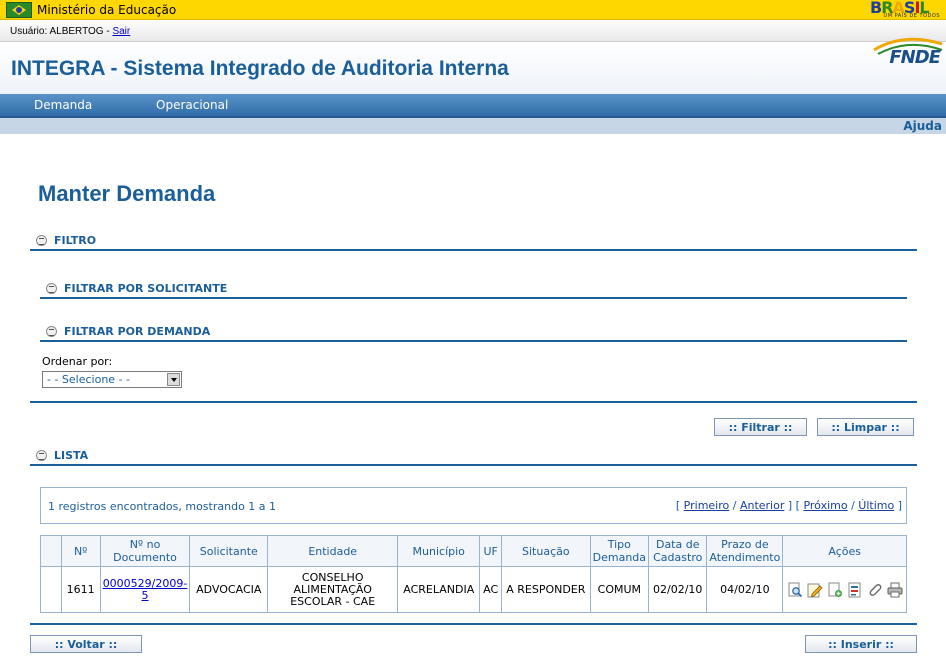  What do you see at coordinates (707, 505) in the screenshot?
I see `pager-first: Primeiro` at bounding box center [707, 505].